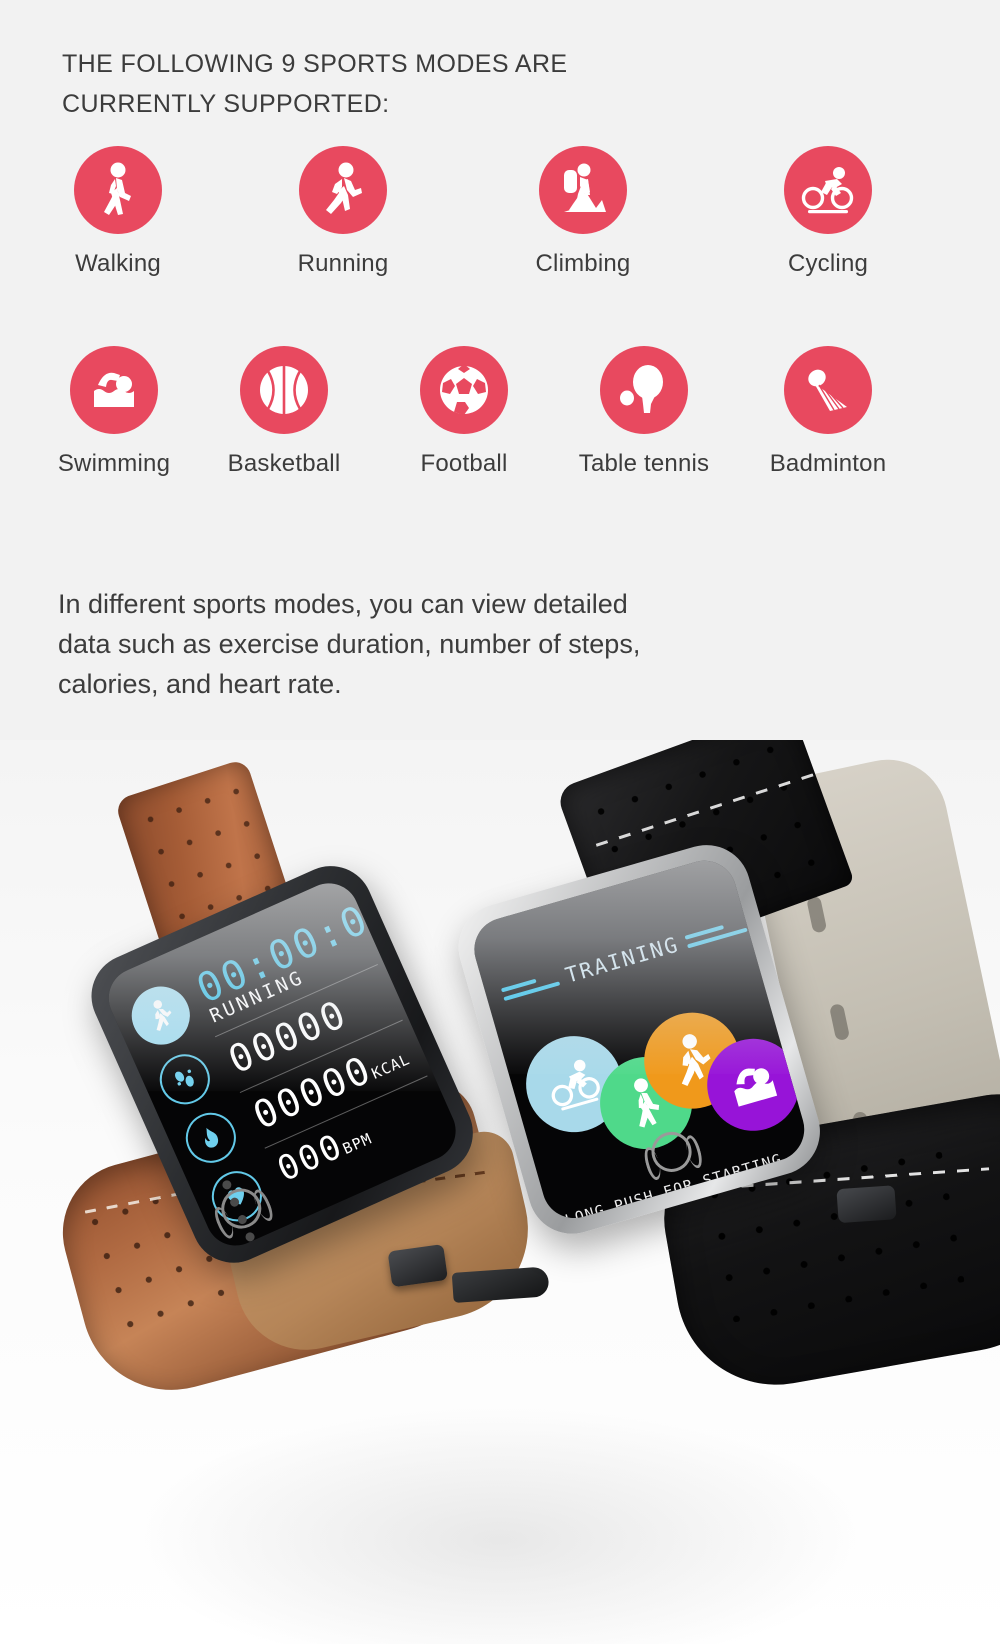 The width and height of the screenshot is (1000, 1644). I want to click on decorative-lines-right-icon, so click(716, 933).